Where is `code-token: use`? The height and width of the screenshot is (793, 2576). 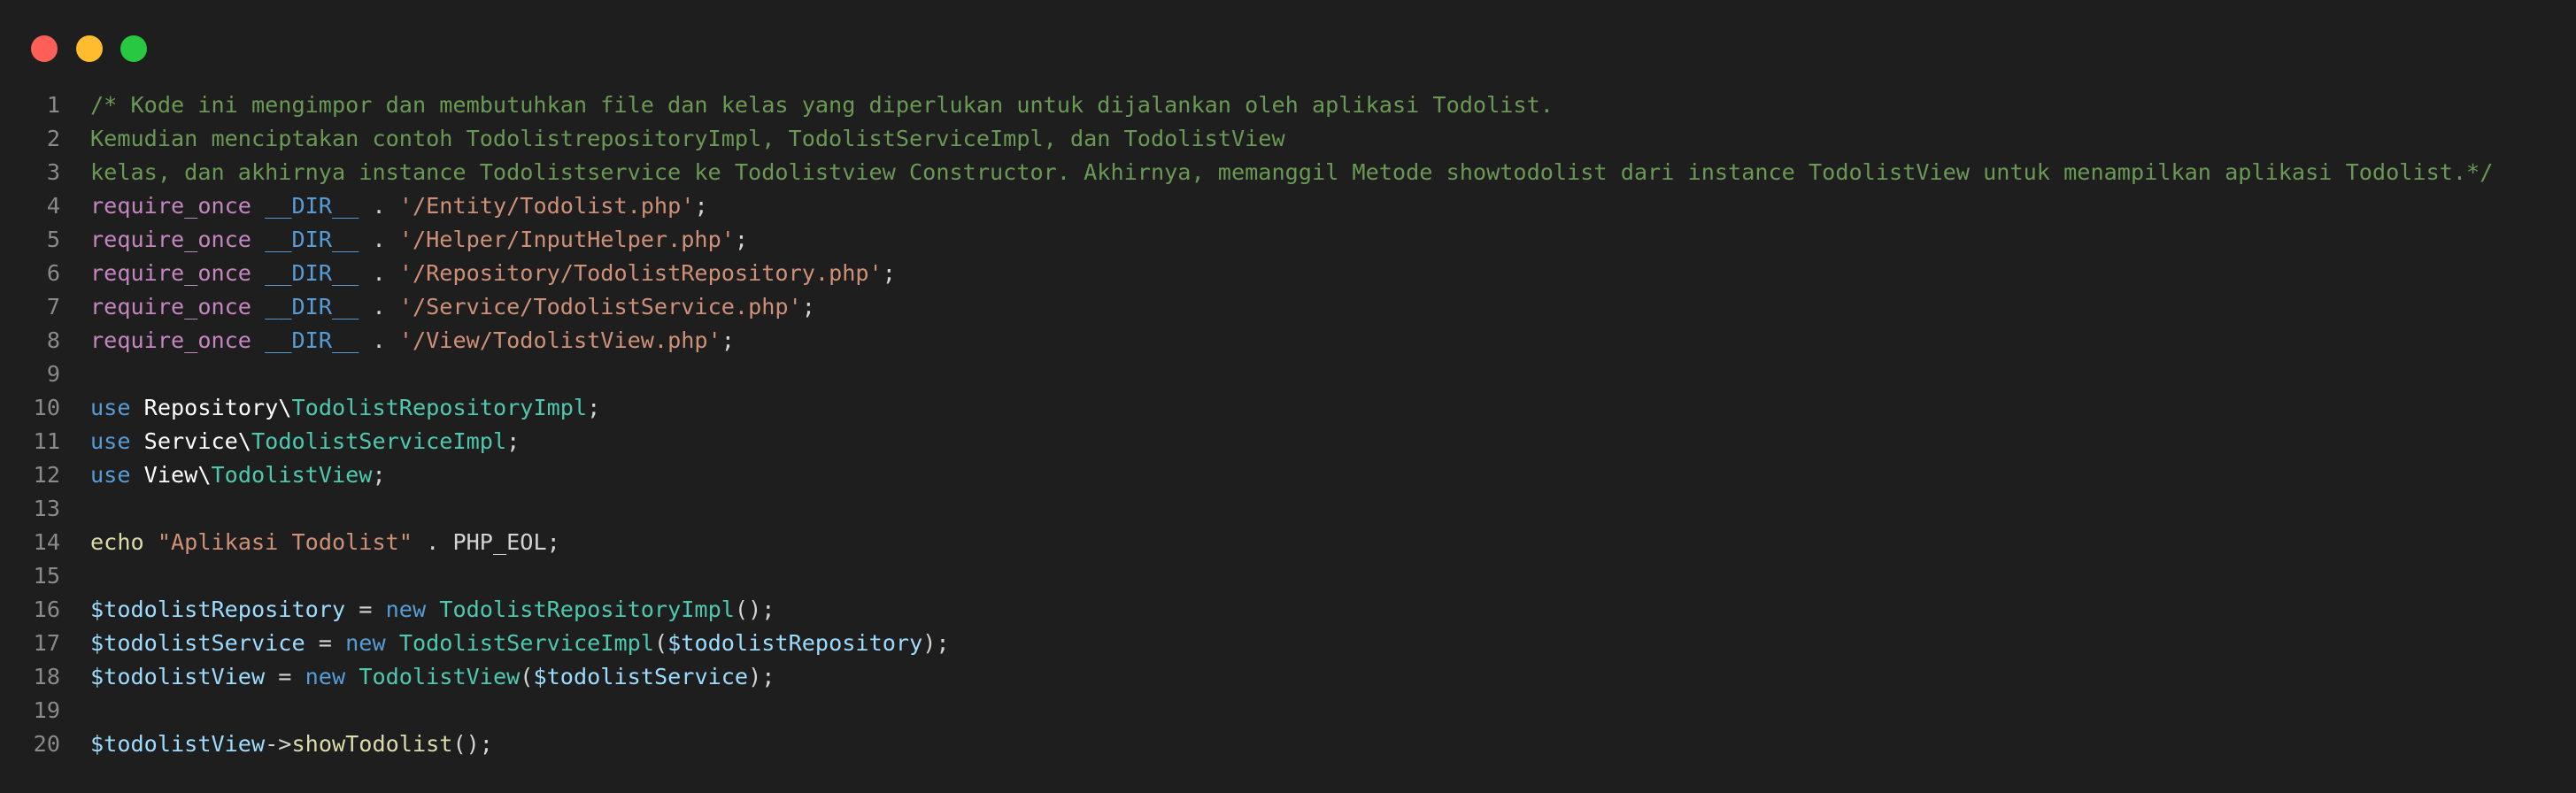
code-token: use is located at coordinates (110, 441).